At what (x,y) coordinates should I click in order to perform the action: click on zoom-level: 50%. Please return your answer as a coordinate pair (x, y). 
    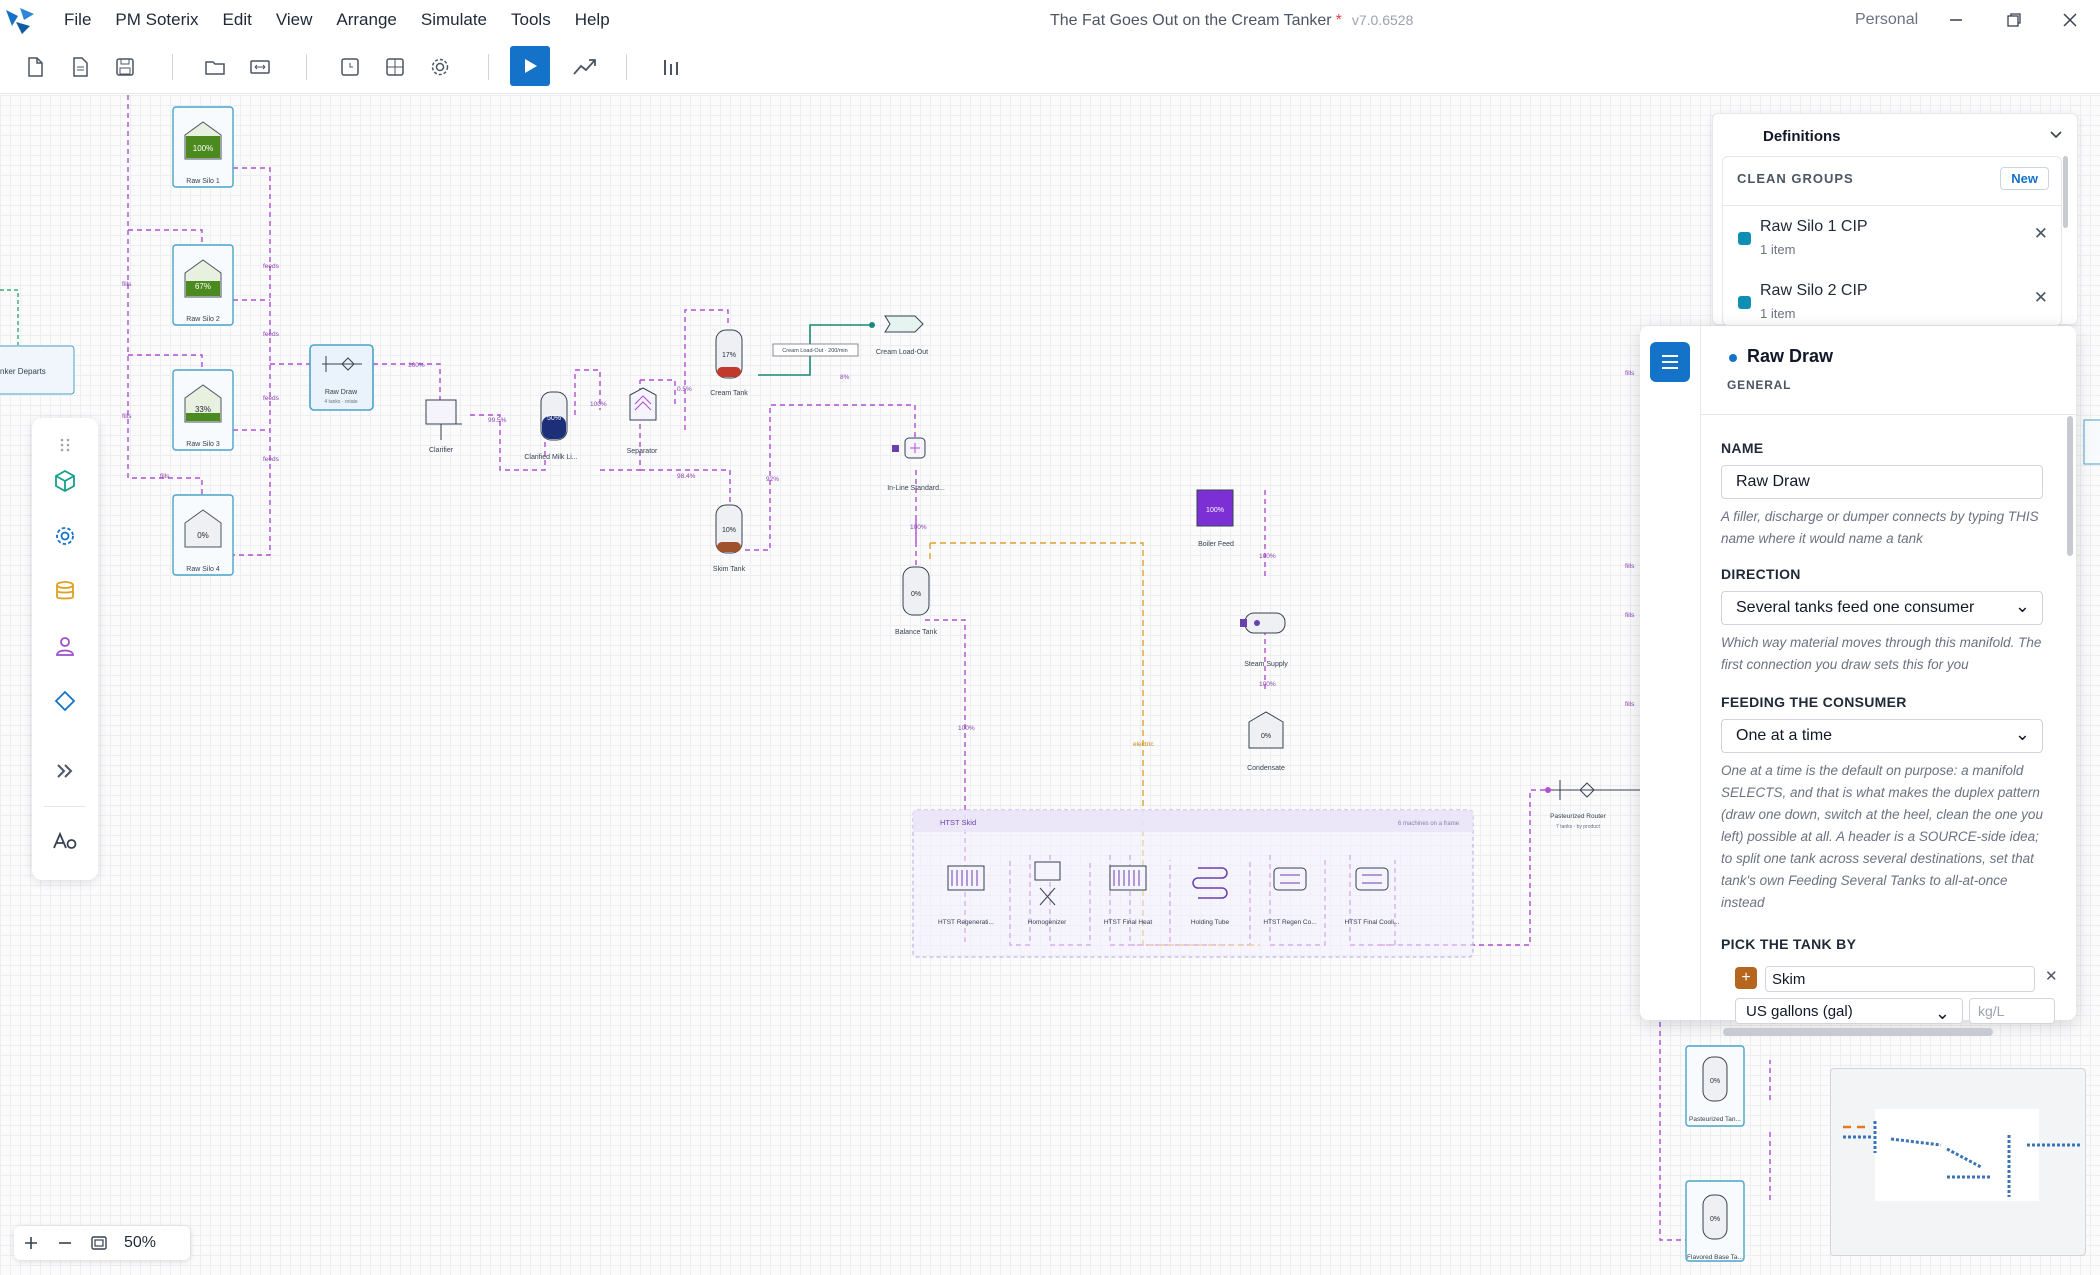
    Looking at the image, I should click on (136, 1243).